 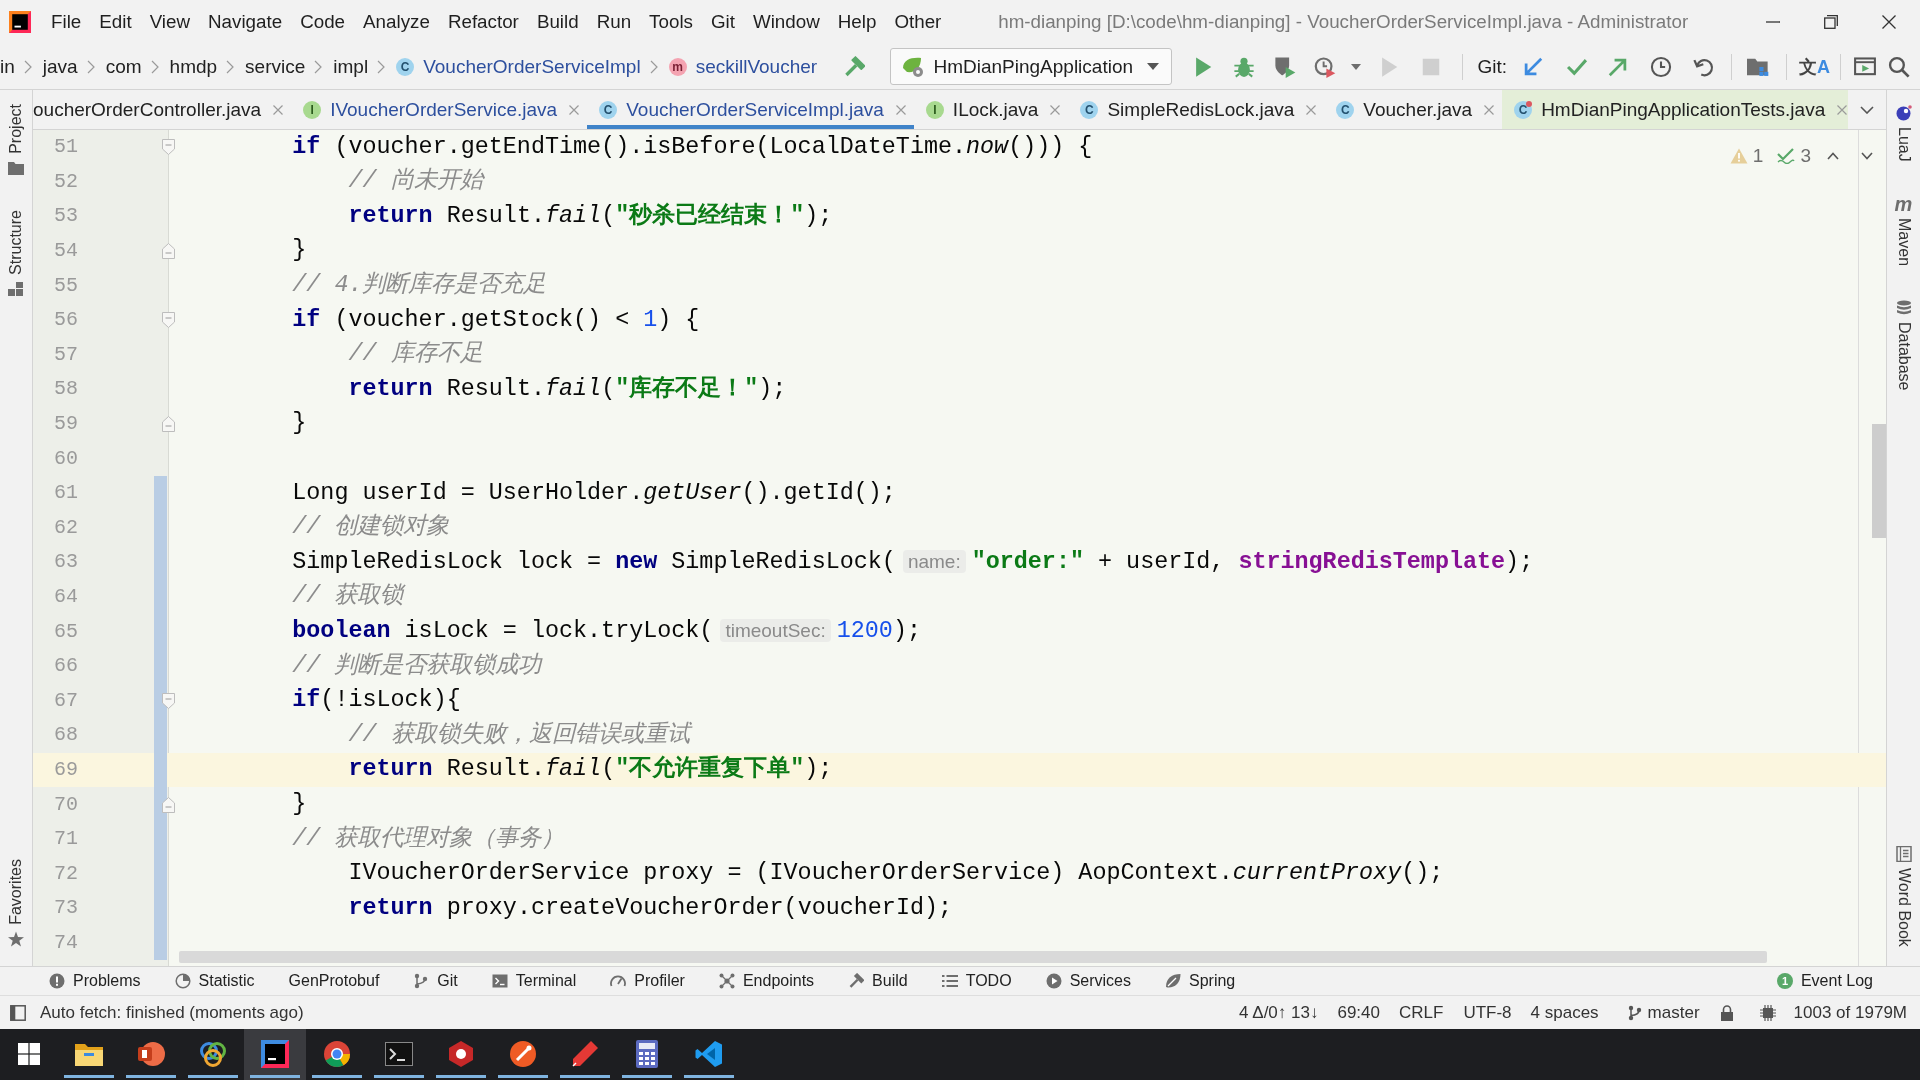 What do you see at coordinates (16, 253) in the screenshot?
I see `tool-window-button: Structure` at bounding box center [16, 253].